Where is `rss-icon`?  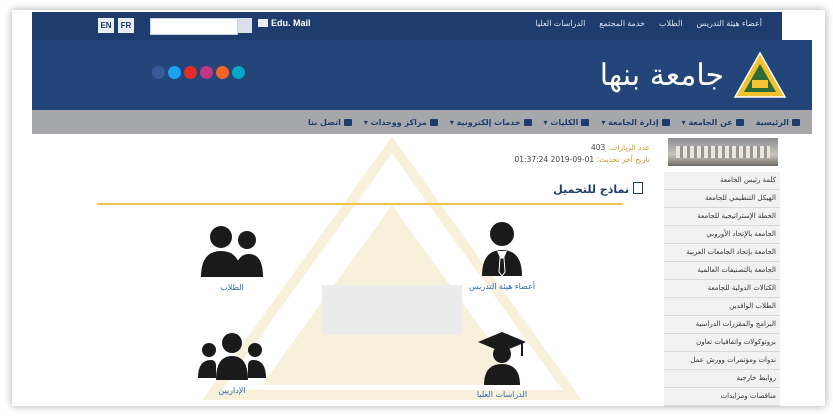 rss-icon is located at coordinates (222, 72).